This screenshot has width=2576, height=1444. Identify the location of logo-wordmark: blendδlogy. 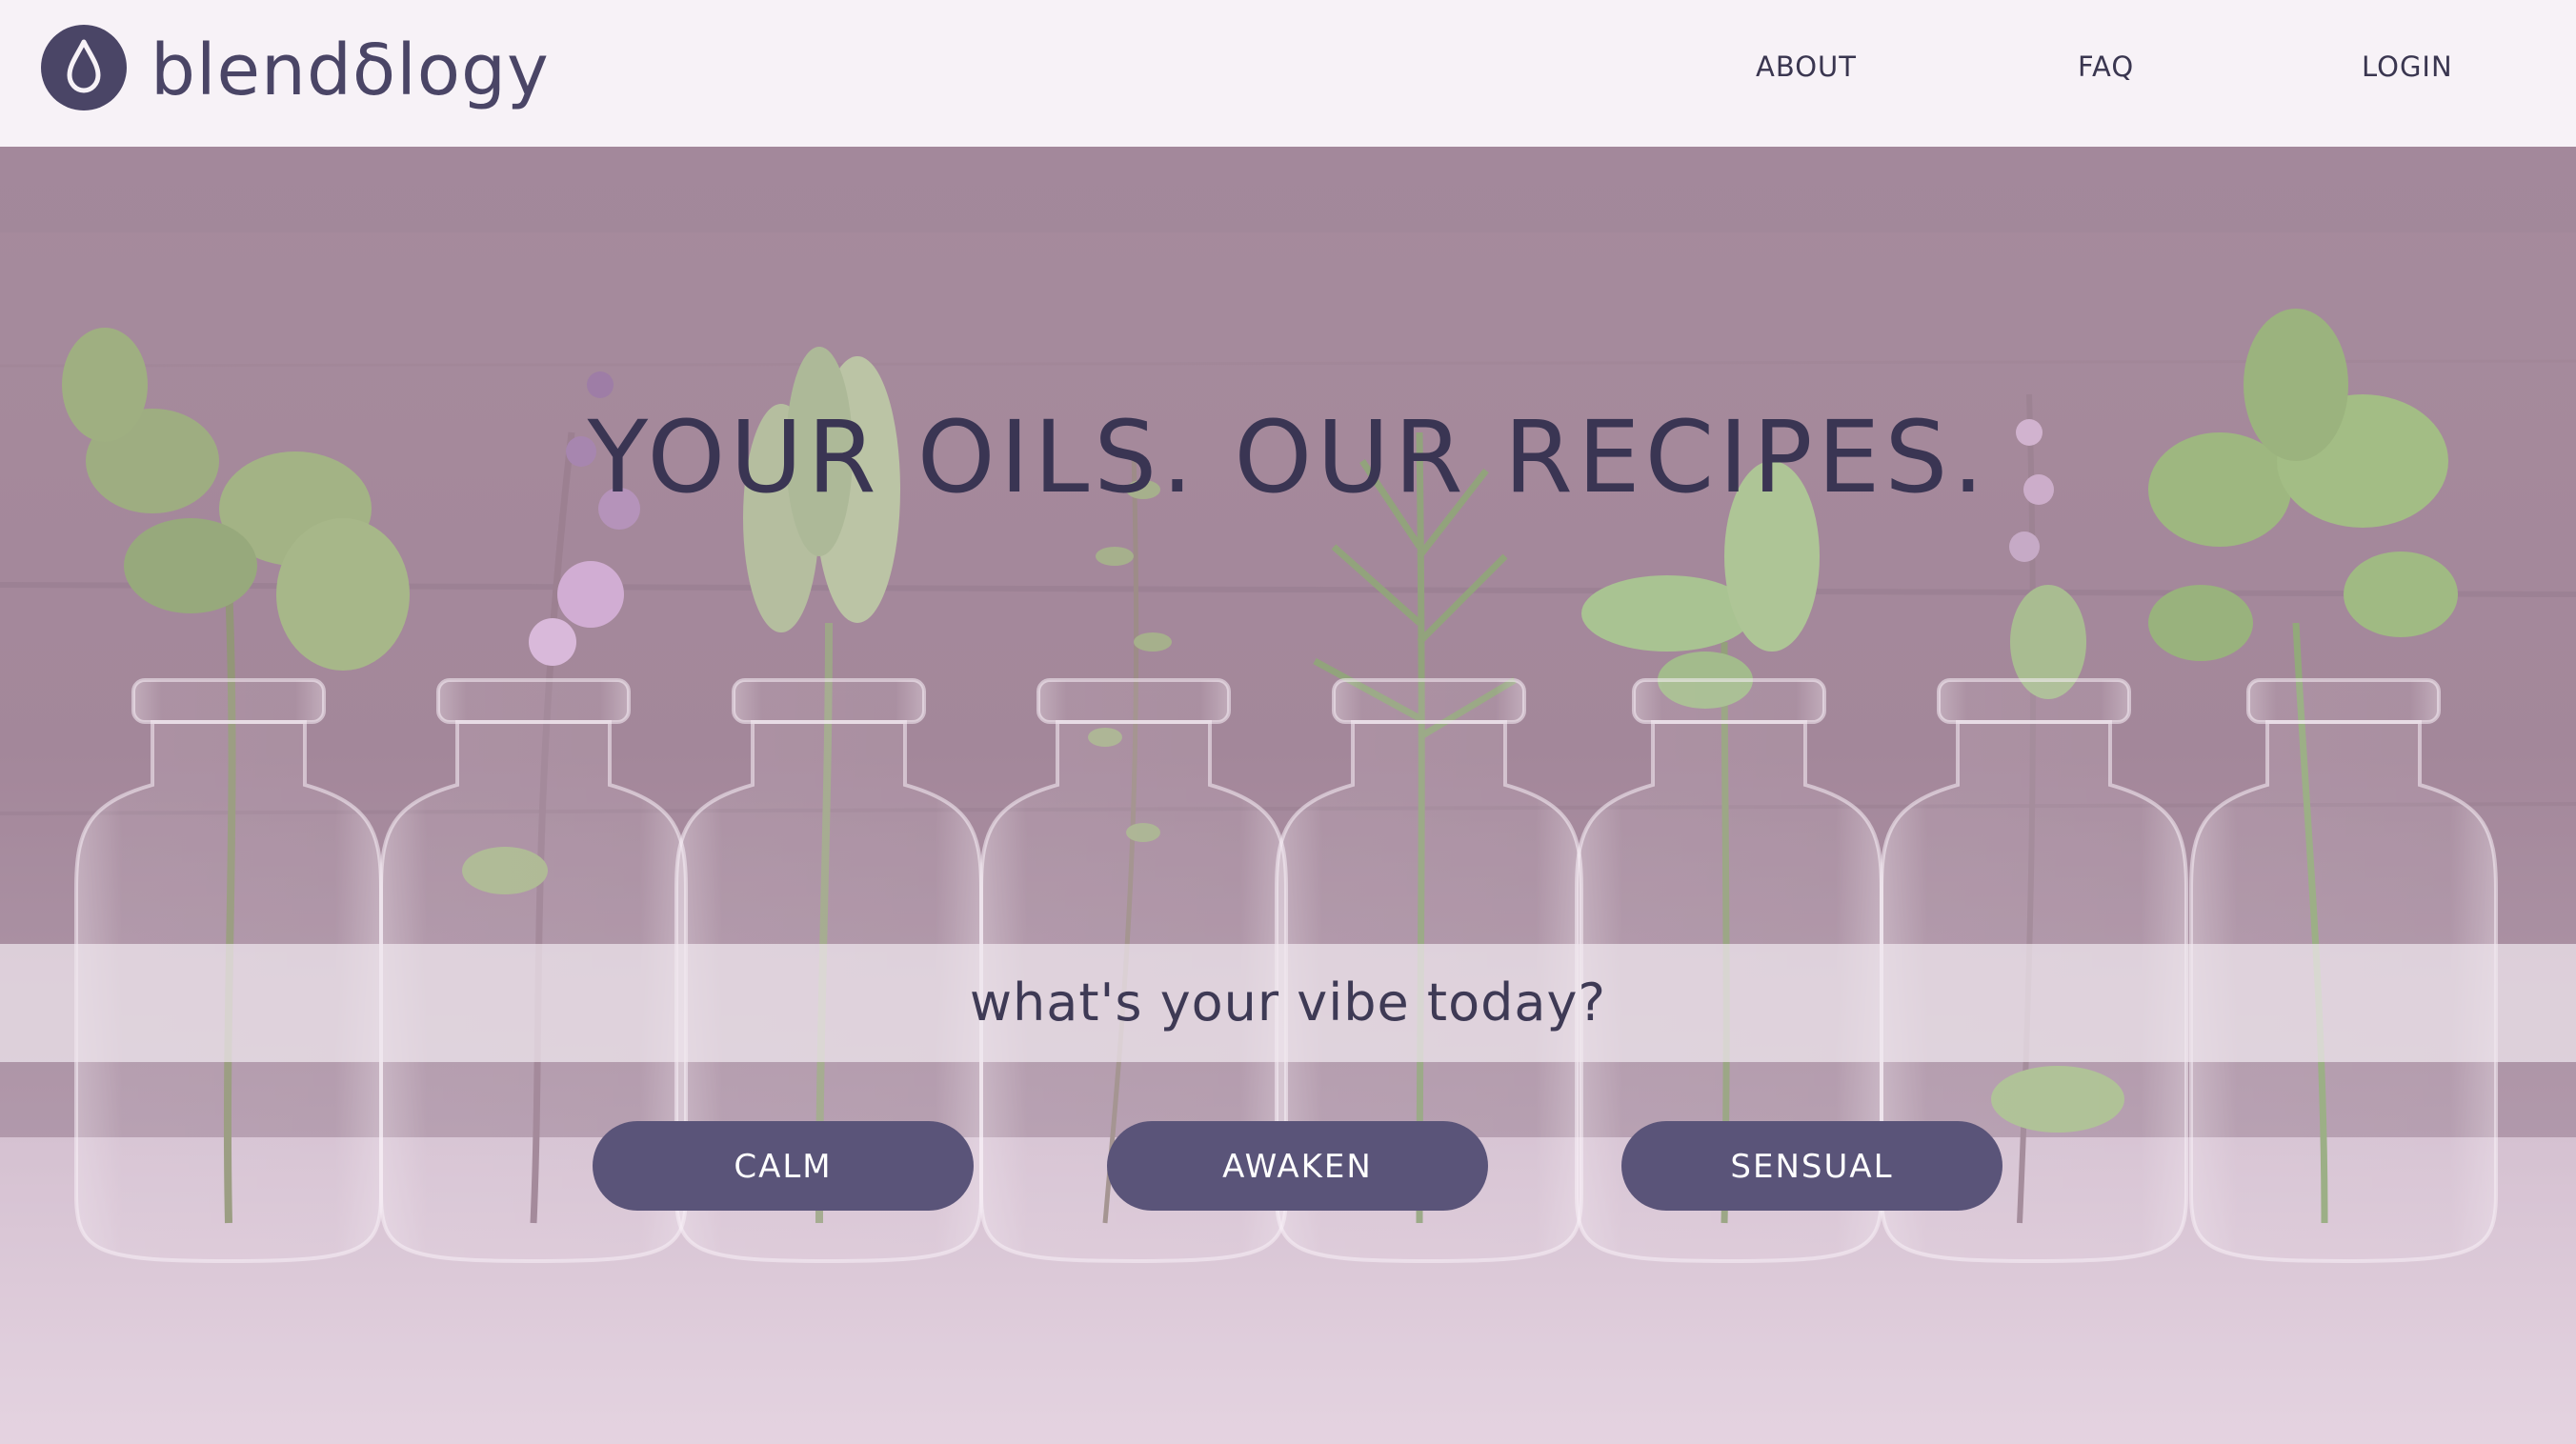
(351, 70).